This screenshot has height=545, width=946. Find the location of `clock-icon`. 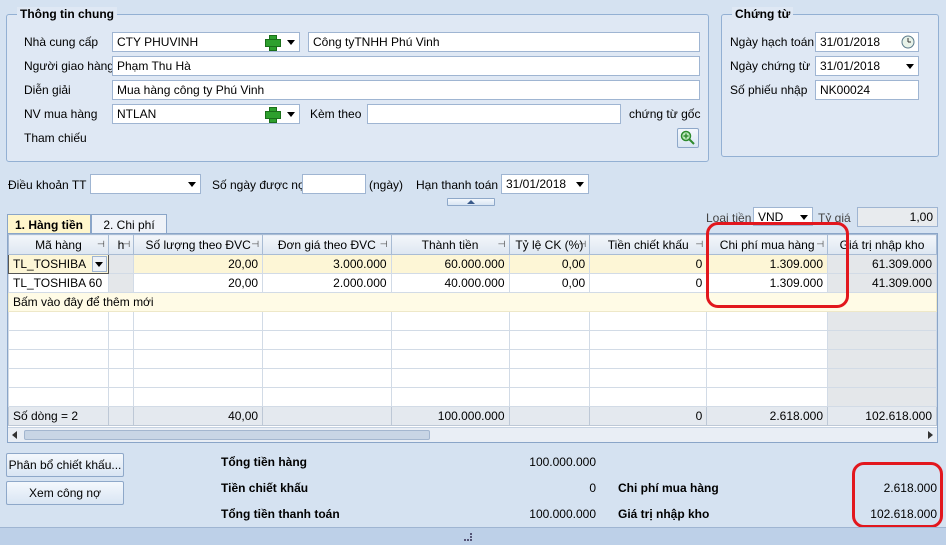

clock-icon is located at coordinates (908, 42).